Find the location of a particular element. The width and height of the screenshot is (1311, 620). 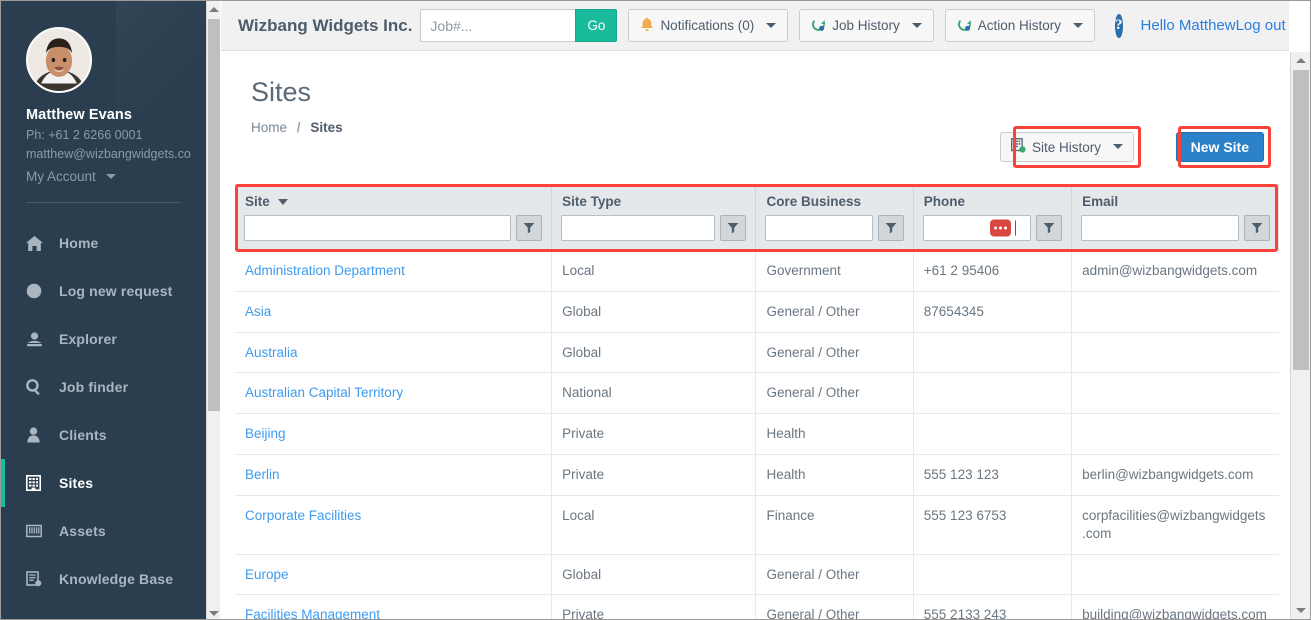

my-account-menu: My Account is located at coordinates (103, 176).